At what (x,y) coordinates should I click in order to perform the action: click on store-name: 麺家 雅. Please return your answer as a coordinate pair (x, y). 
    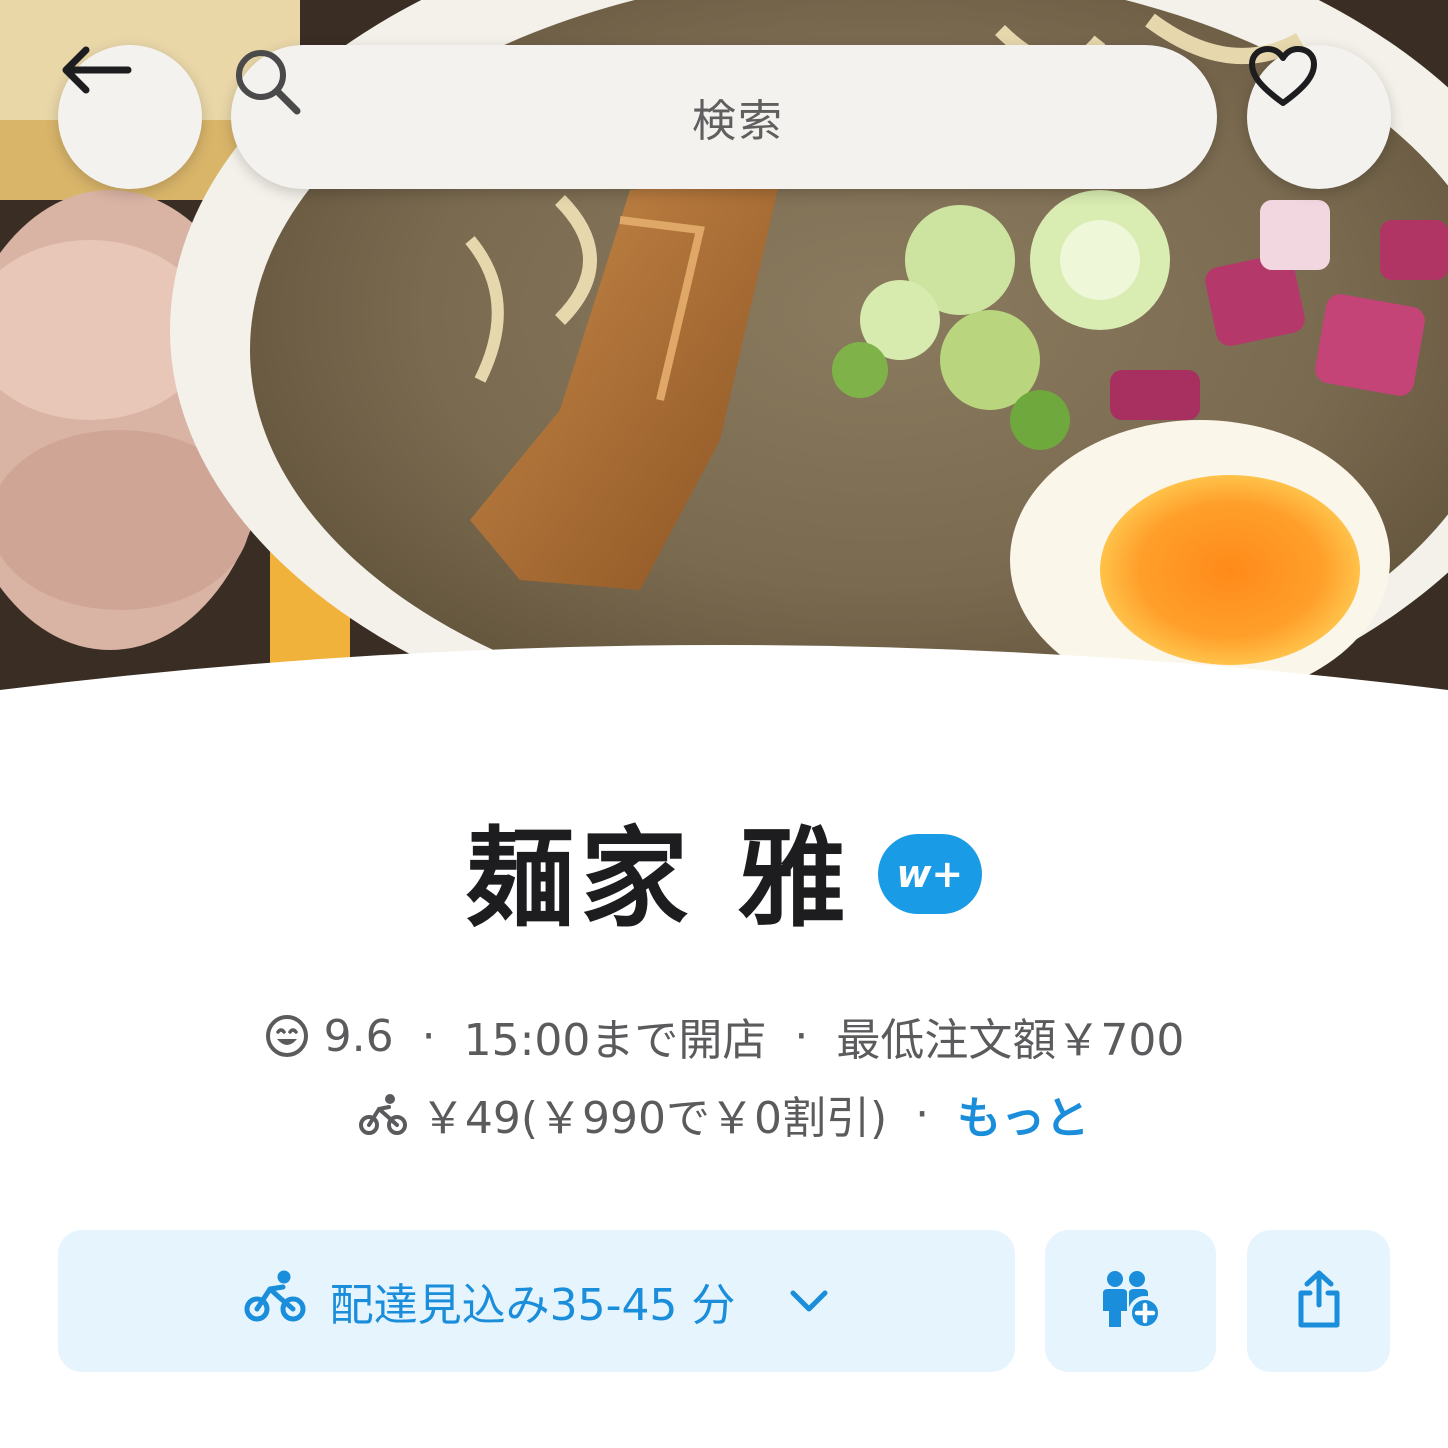
    Looking at the image, I should click on (659, 879).